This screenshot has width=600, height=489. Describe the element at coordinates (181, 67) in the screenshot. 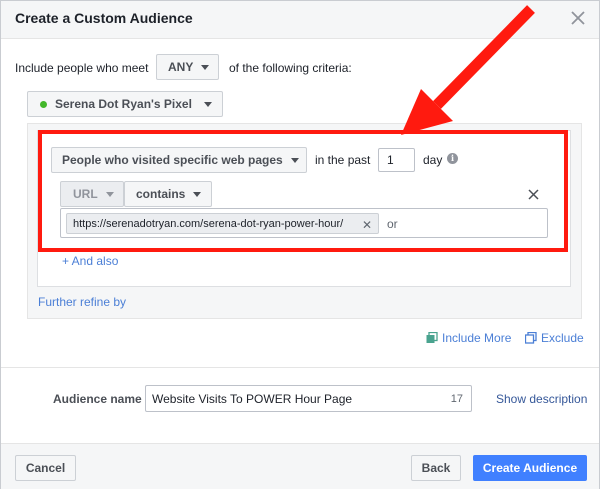

I see `match-dropdown-value: ANY` at that location.